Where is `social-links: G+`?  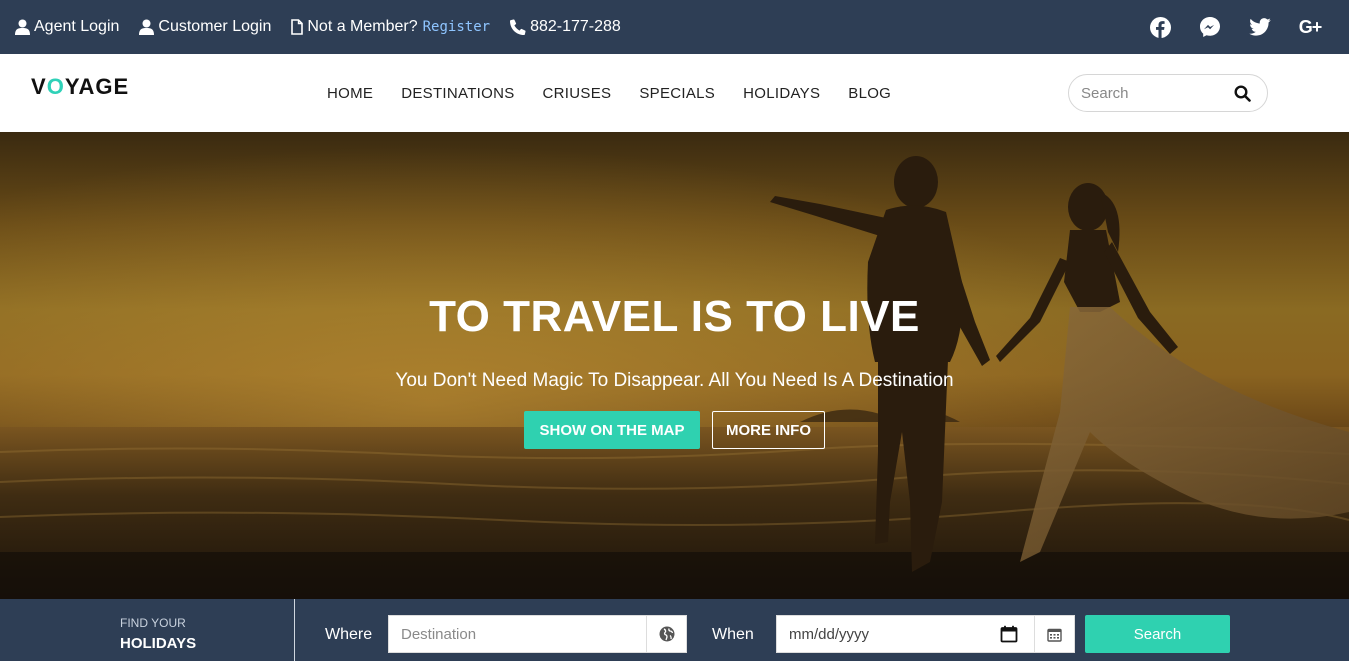
social-links: G+ is located at coordinates (1222, 27).